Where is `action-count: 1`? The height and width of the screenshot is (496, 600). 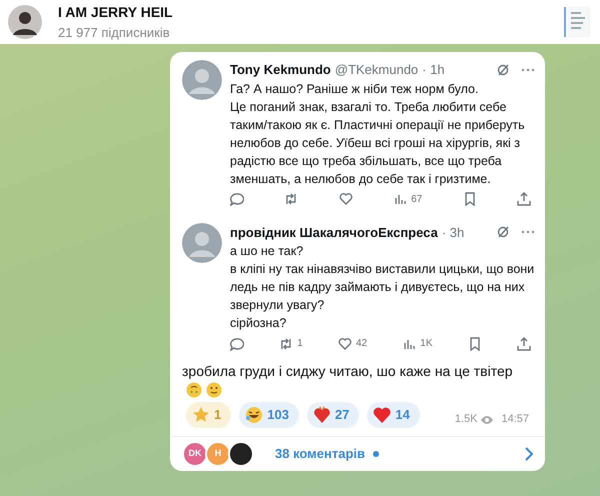 action-count: 1 is located at coordinates (300, 344).